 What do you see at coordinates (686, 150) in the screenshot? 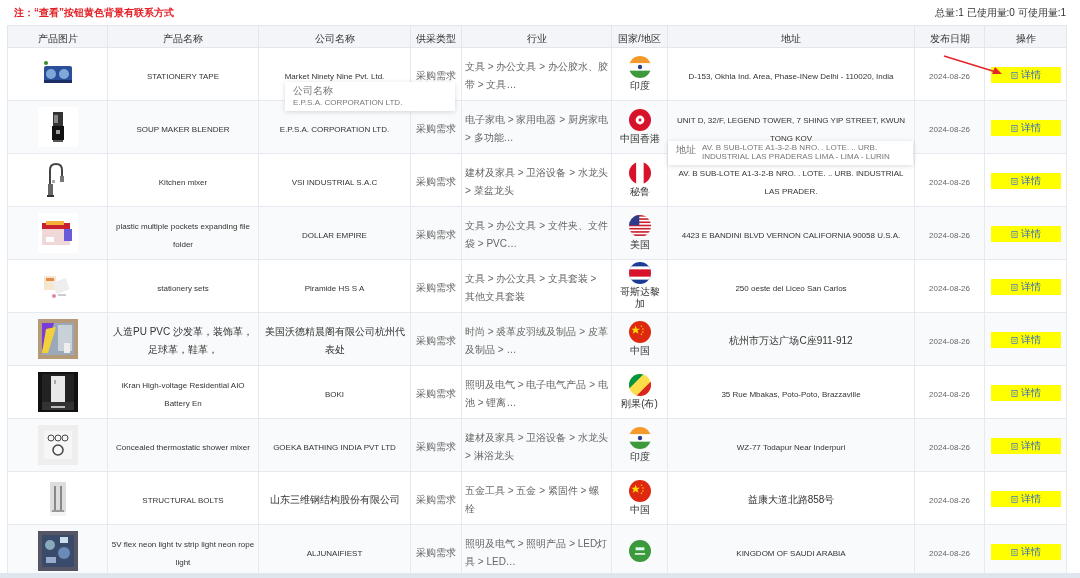
I see `tooltip-title: 地址` at bounding box center [686, 150].